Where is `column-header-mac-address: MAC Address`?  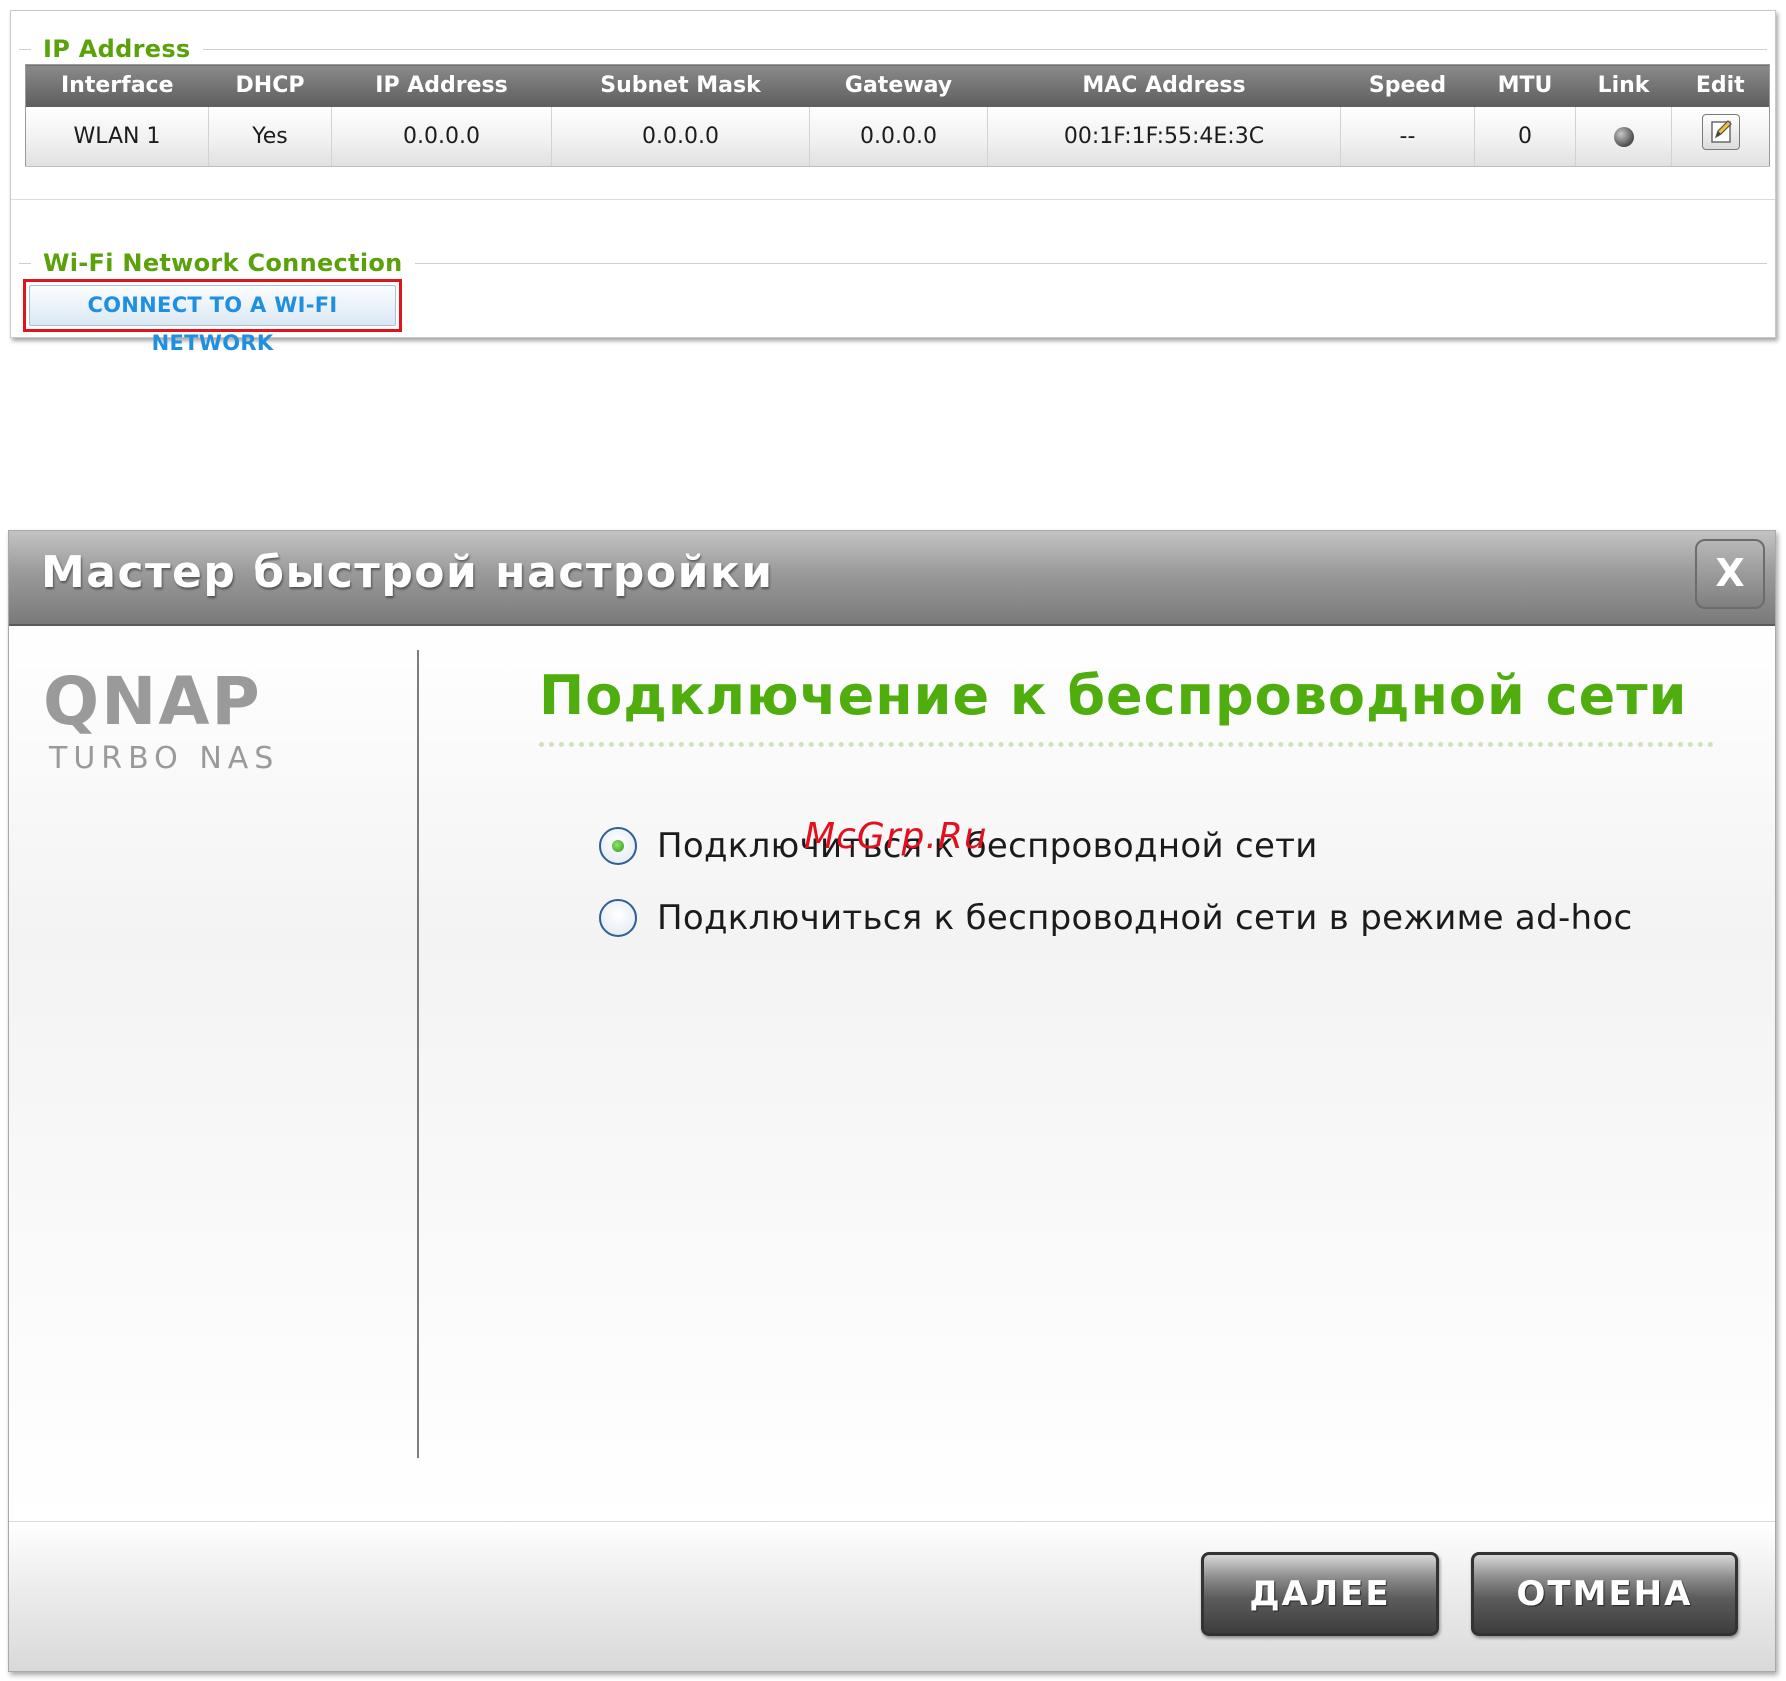 column-header-mac-address: MAC Address is located at coordinates (1164, 85).